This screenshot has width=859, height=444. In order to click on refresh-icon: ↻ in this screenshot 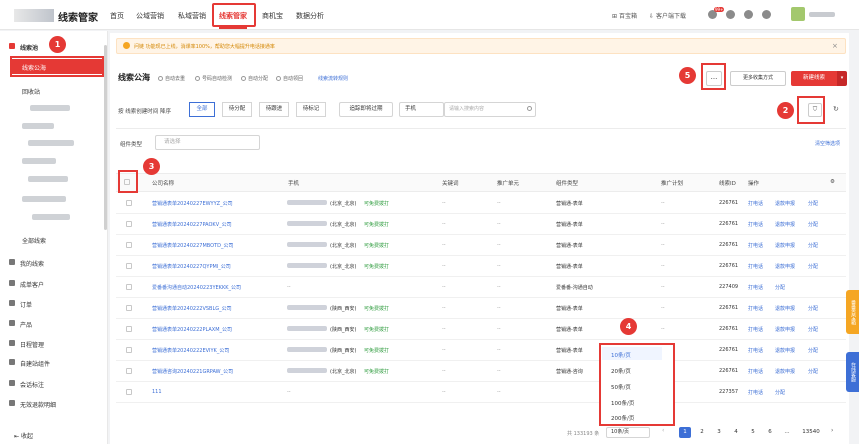, I will do `click(836, 109)`.